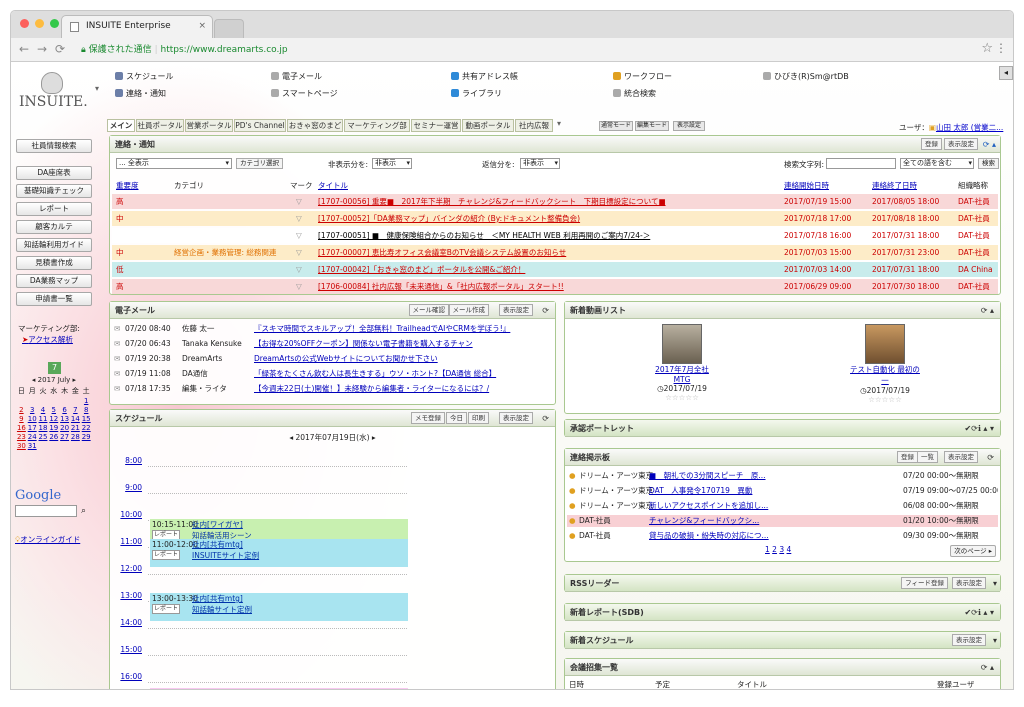 The height and width of the screenshot is (707, 1024). Describe the element at coordinates (160, 125) in the screenshot. I see `tab-employee-portal: 社員ポータル` at that location.